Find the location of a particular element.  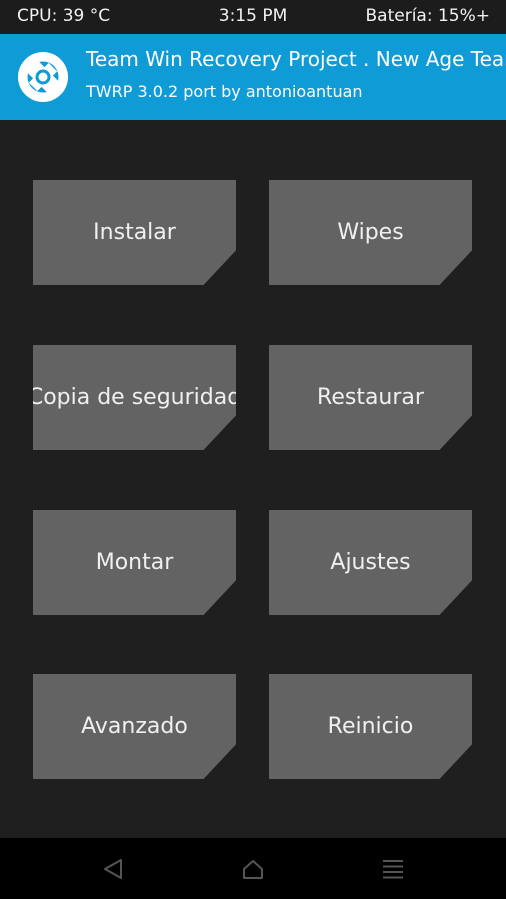

status-bar: CPU: 39 °C 3:15 PM Batería: 15%+ is located at coordinates (253, 17).